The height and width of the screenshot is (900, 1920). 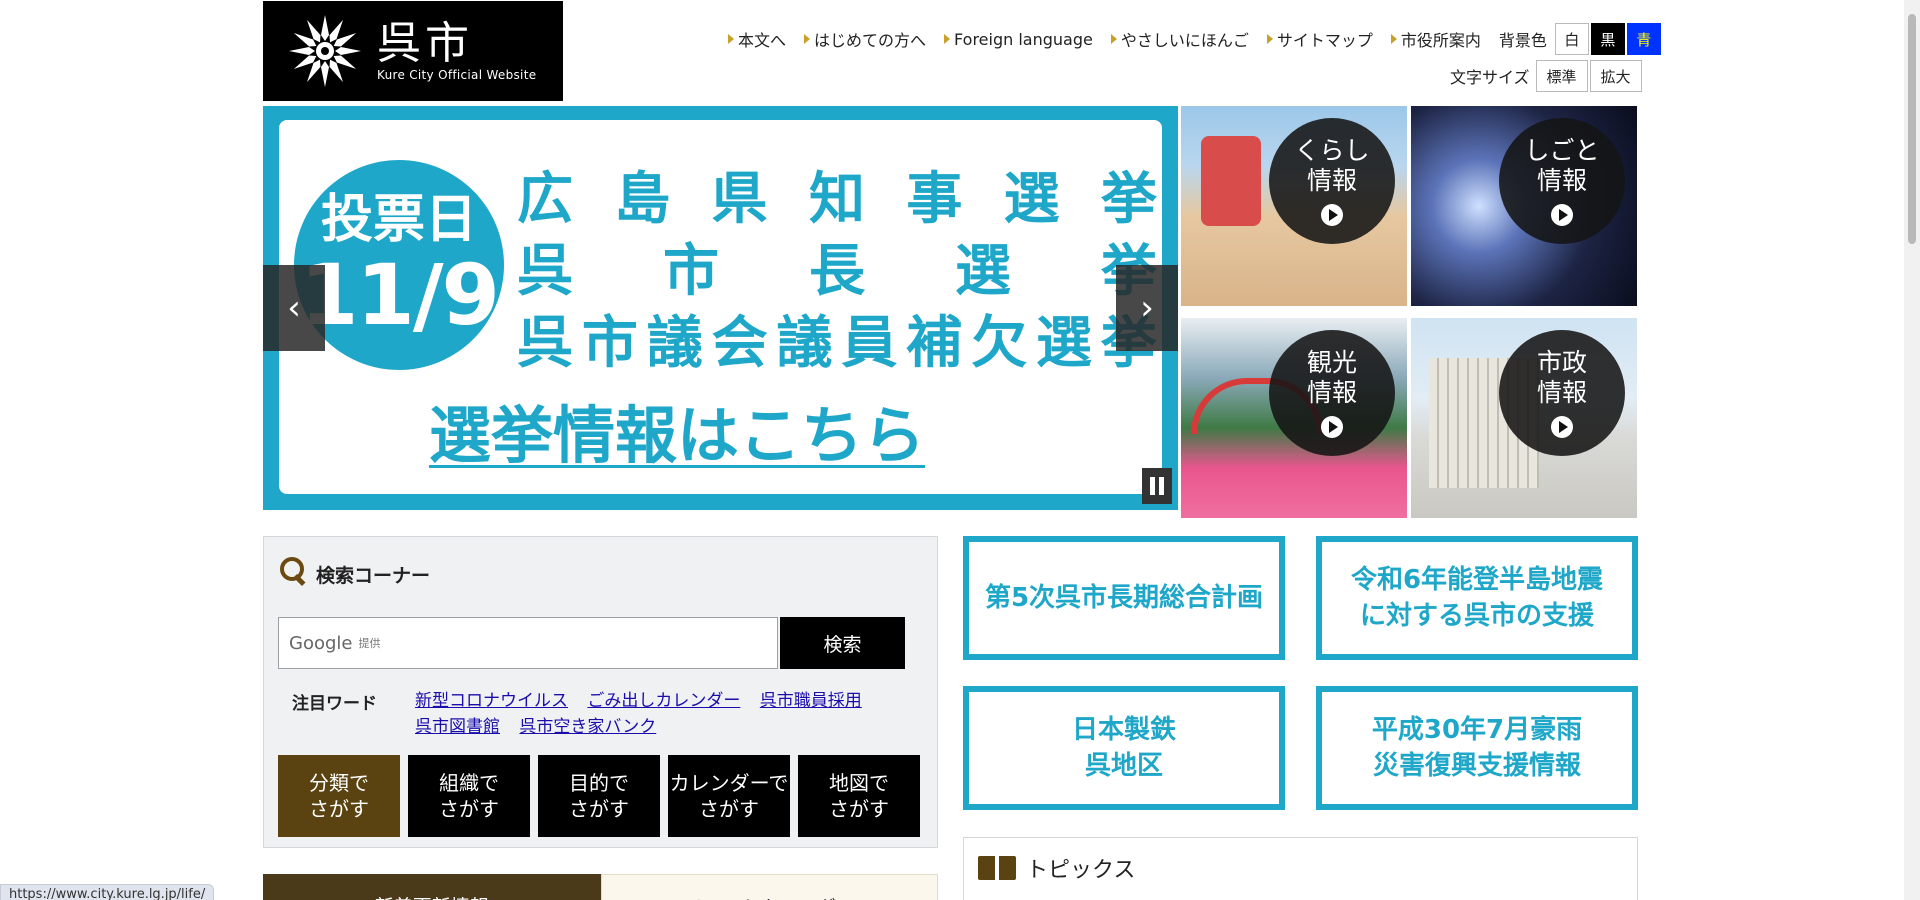 I want to click on election-char: 会, so click(x=739, y=343).